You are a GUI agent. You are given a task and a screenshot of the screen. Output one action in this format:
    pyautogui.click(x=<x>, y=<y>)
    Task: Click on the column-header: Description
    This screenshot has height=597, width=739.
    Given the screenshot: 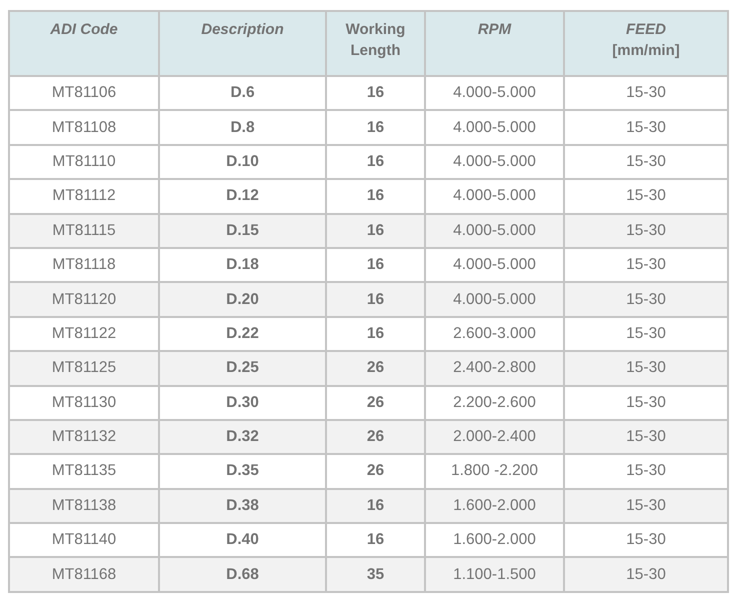 What is the action you would take?
    pyautogui.click(x=242, y=30)
    